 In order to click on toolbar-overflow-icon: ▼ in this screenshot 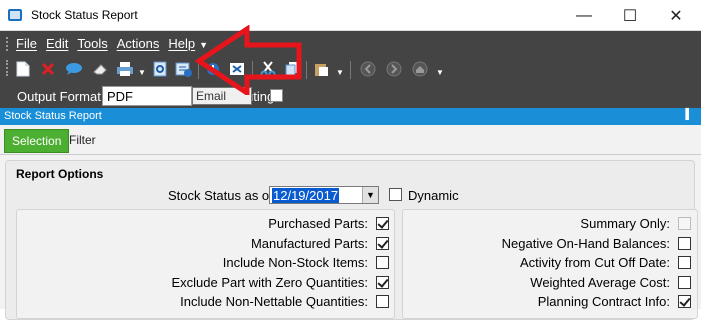, I will do `click(440, 72)`.